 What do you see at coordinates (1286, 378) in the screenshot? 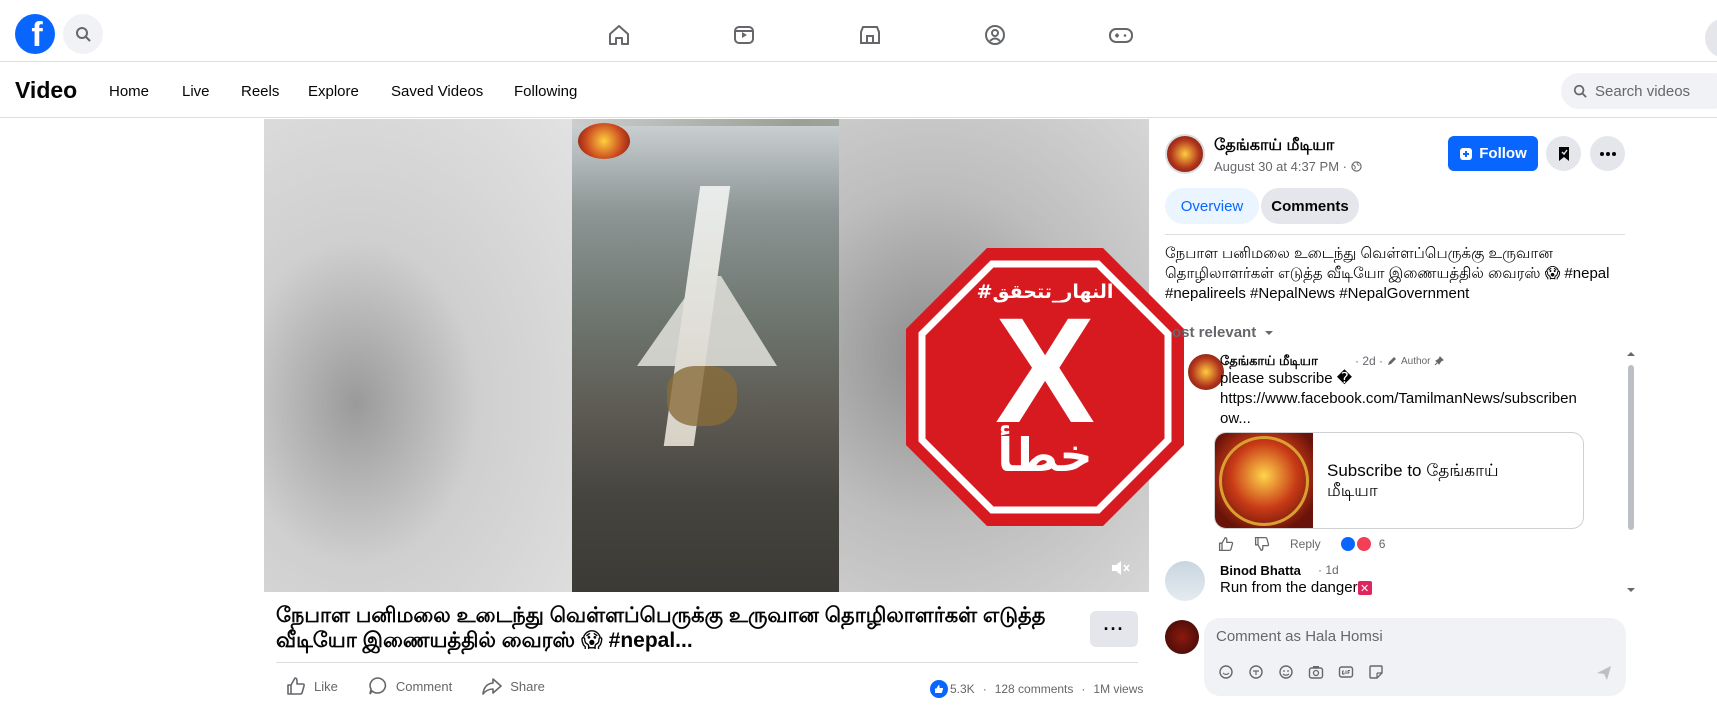
I see `comment-text: please subscribe �` at bounding box center [1286, 378].